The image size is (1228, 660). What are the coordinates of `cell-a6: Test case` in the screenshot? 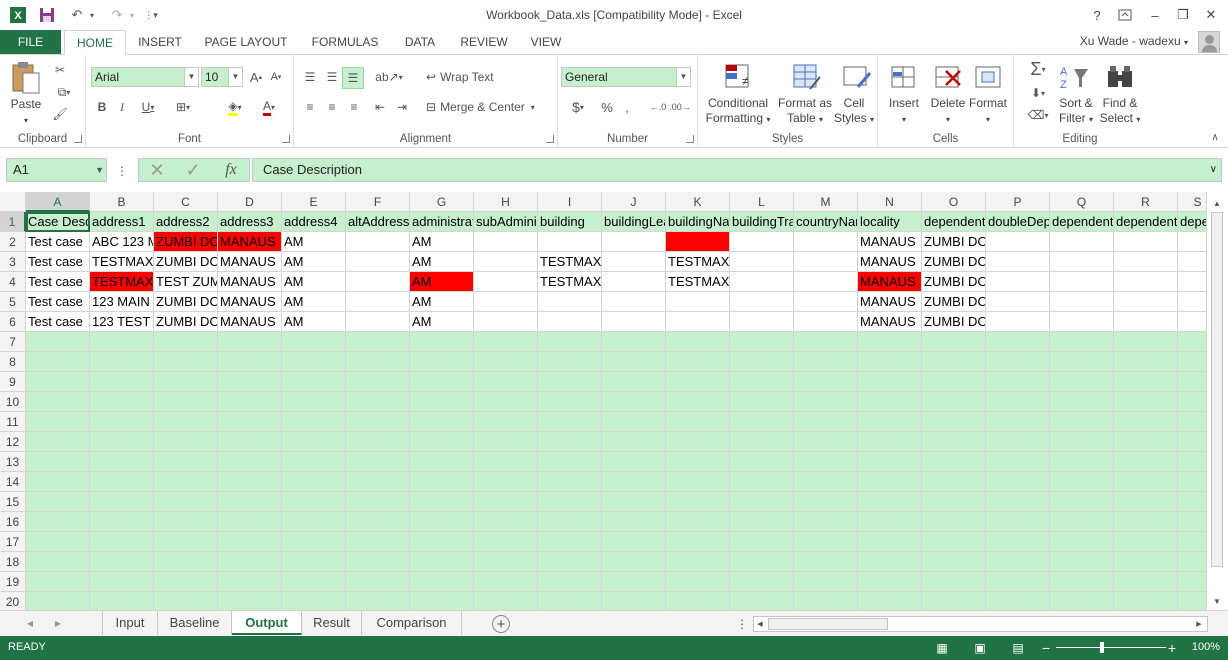 It's located at (58, 322).